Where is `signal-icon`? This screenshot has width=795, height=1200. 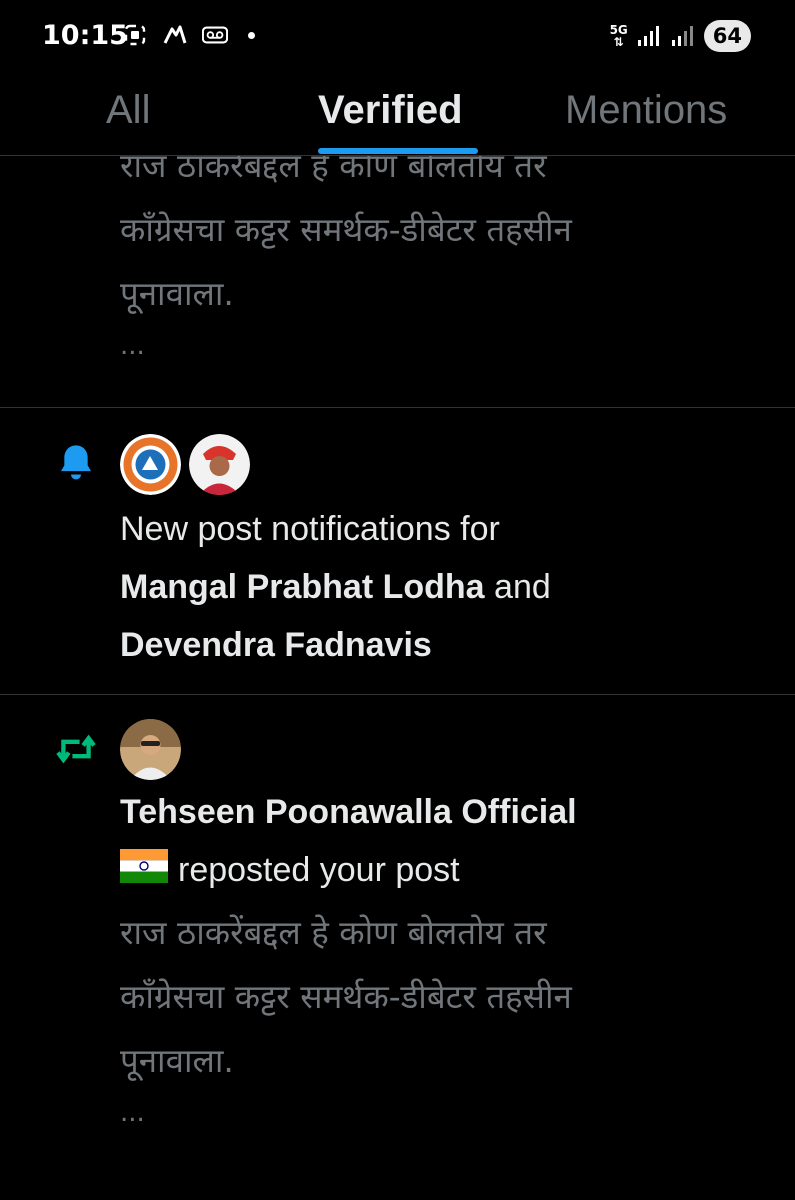 signal-icon is located at coordinates (649, 36).